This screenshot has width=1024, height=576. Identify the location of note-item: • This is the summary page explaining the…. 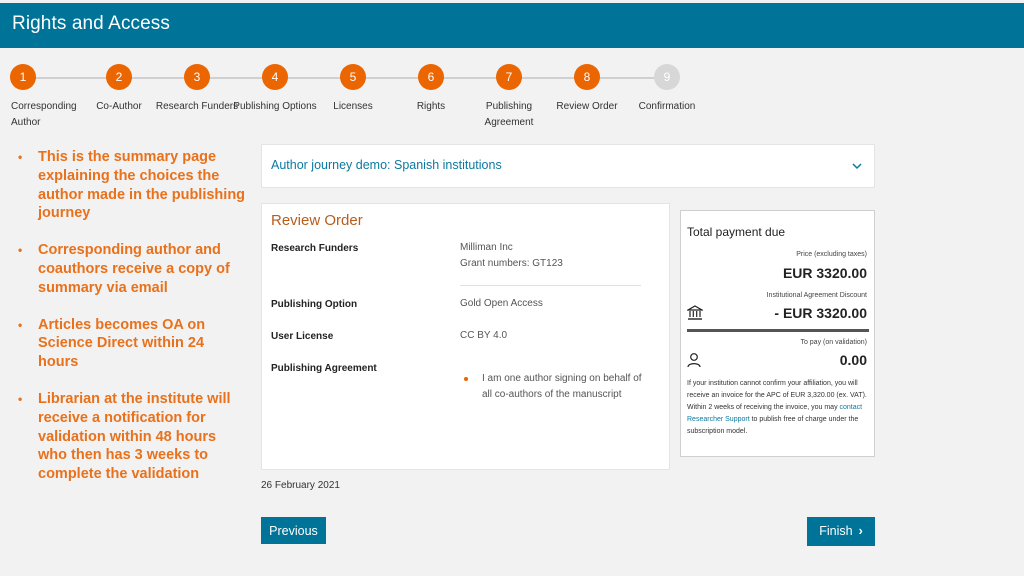
(132, 185).